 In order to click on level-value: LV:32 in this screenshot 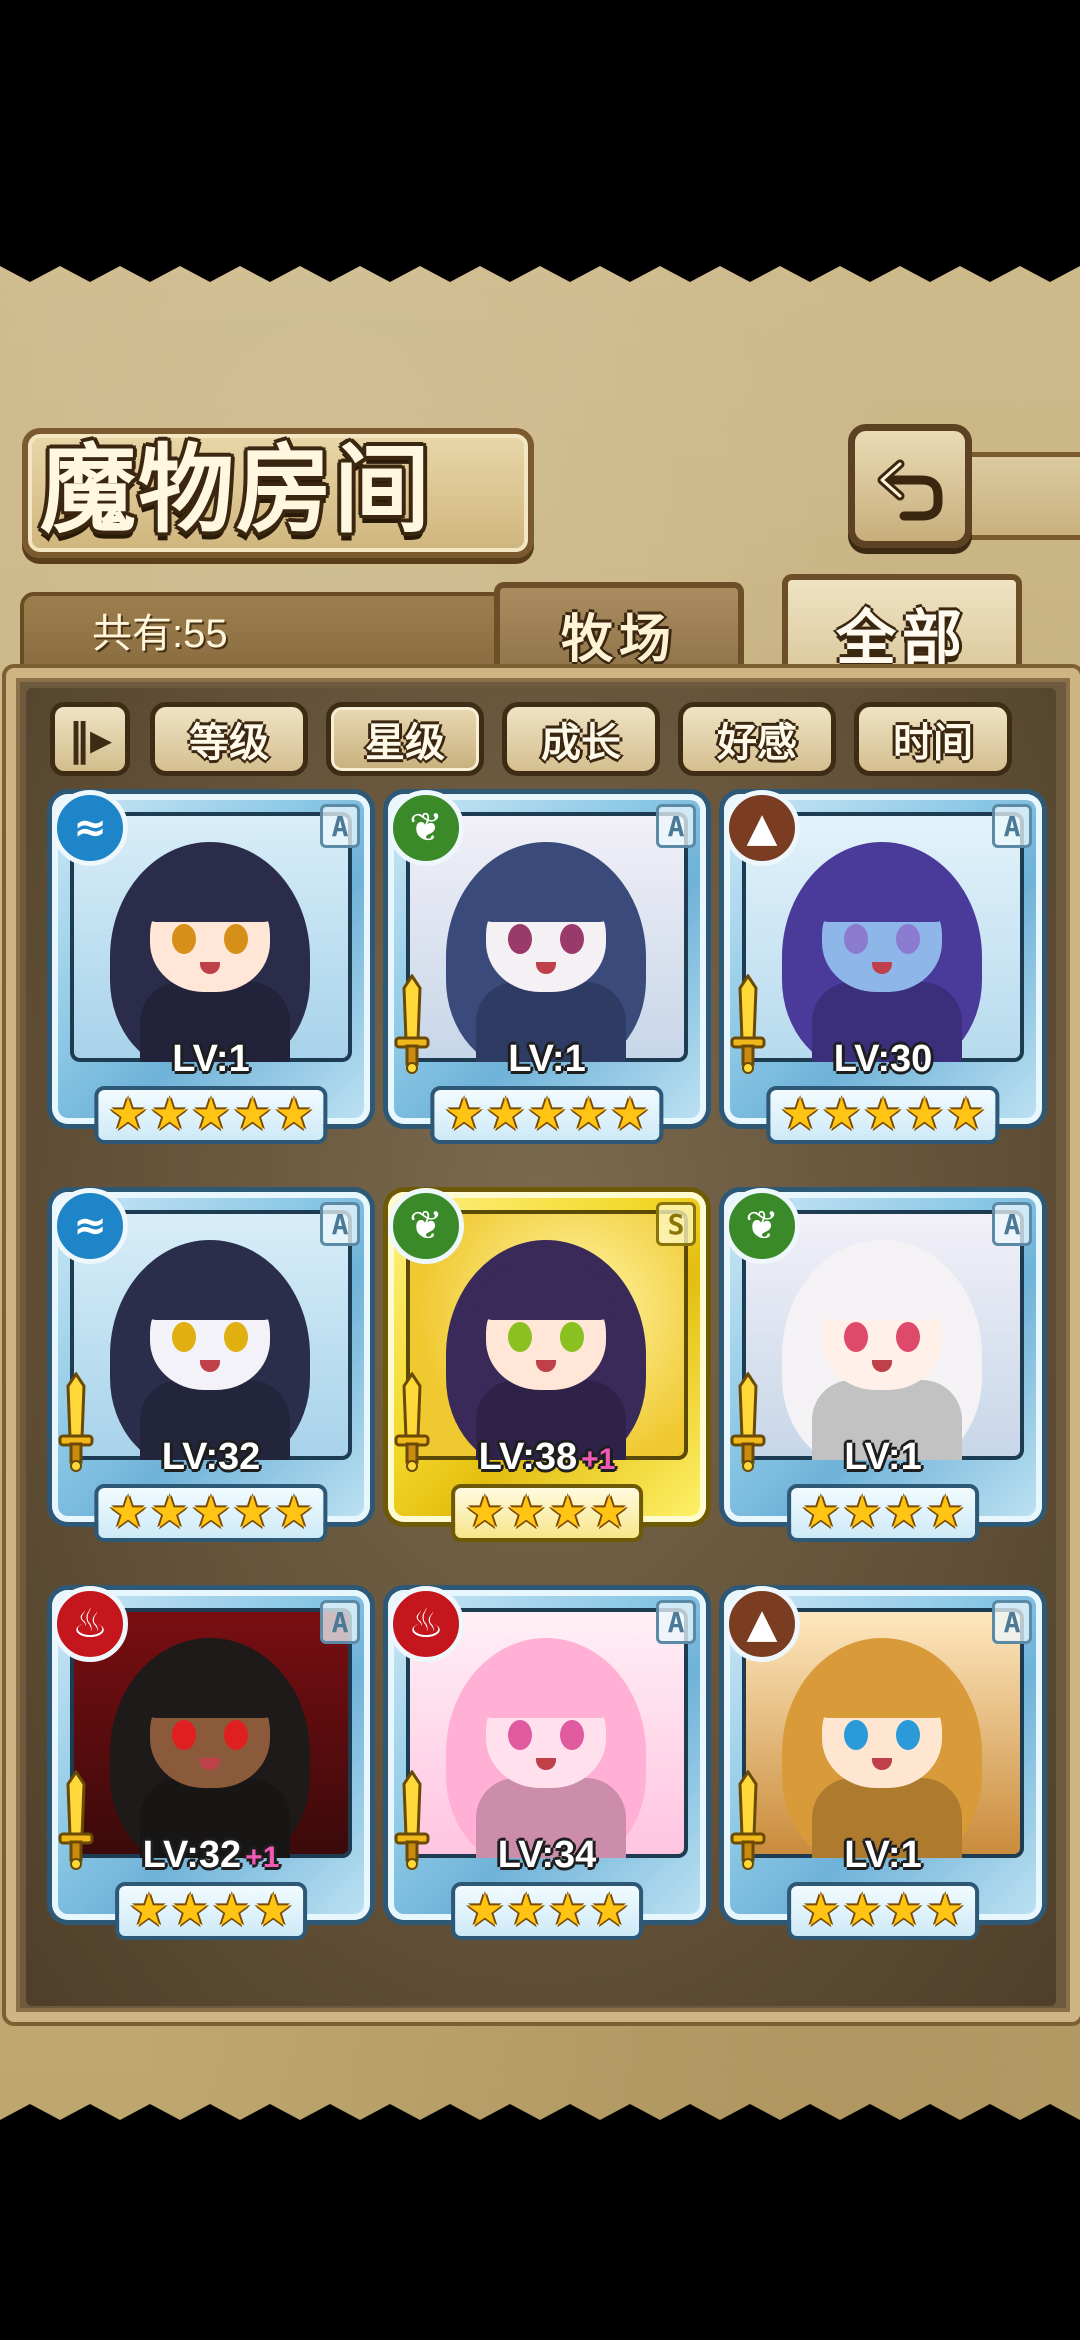, I will do `click(211, 1457)`.